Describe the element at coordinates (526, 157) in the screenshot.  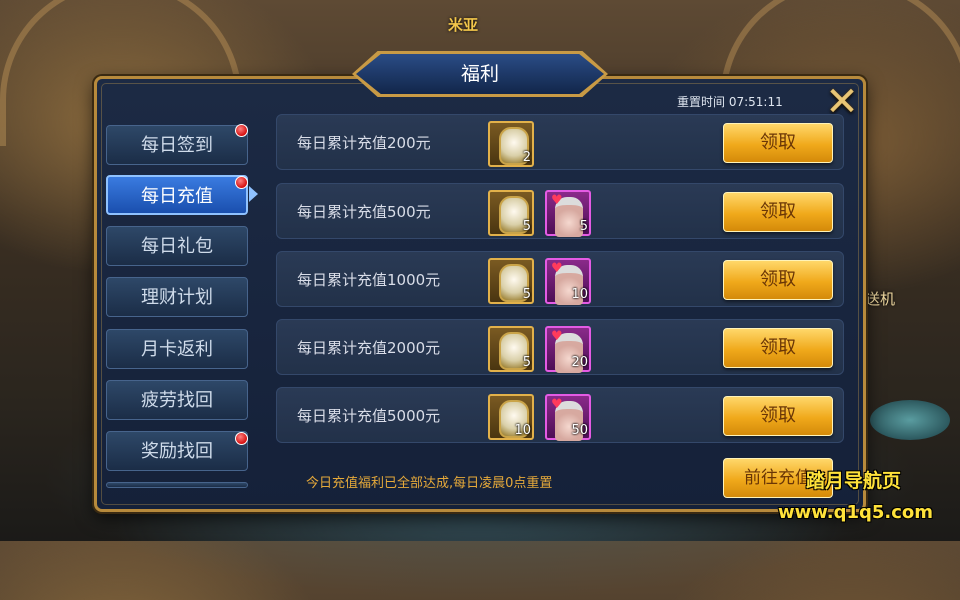
I see `item-qty: 2` at that location.